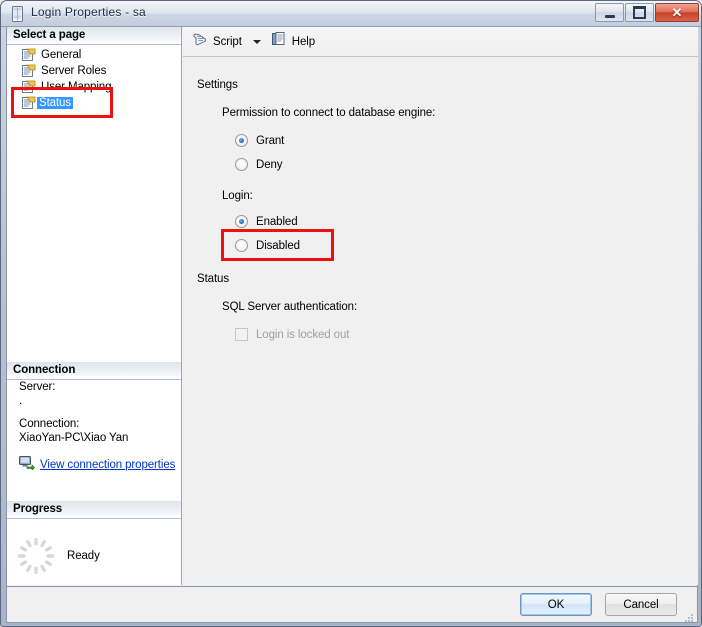 Image resolution: width=702 pixels, height=627 pixels. I want to click on script-label: Script, so click(227, 41).